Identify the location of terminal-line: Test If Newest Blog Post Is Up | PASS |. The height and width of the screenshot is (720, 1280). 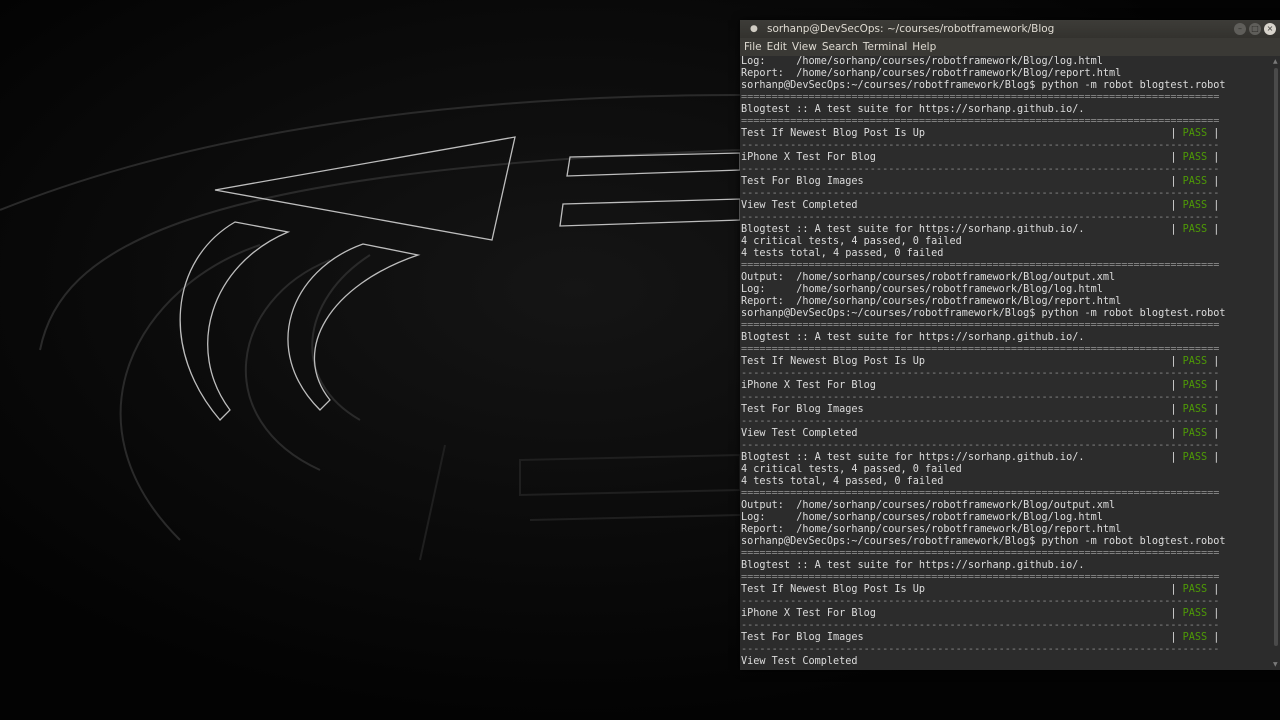
(1005, 362).